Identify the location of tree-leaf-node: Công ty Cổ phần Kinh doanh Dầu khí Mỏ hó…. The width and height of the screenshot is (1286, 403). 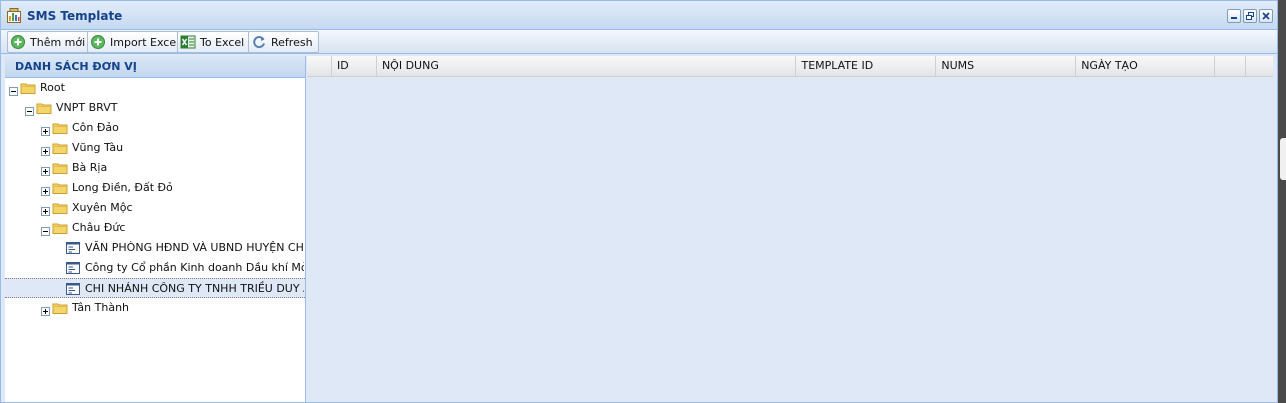
(155, 268).